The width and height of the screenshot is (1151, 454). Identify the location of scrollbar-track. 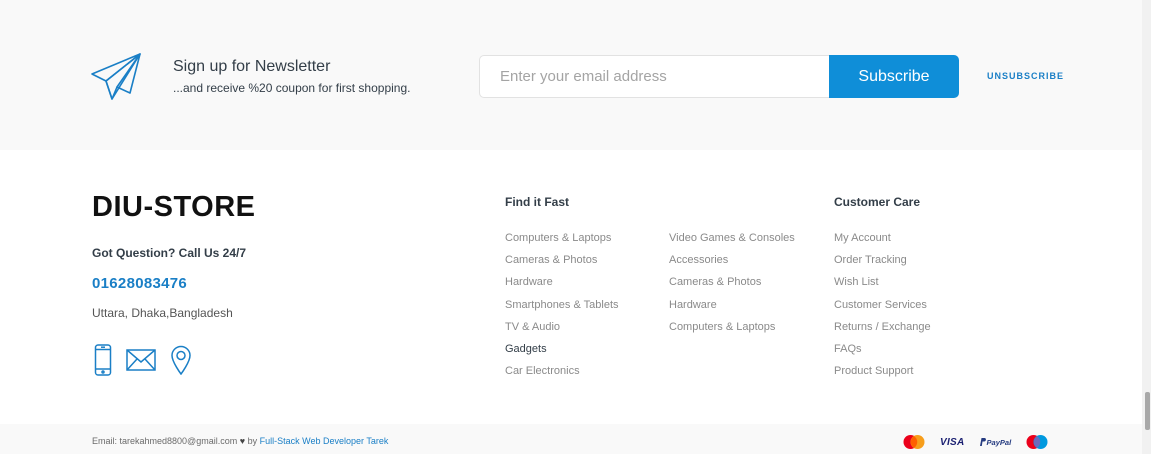
(1146, 227).